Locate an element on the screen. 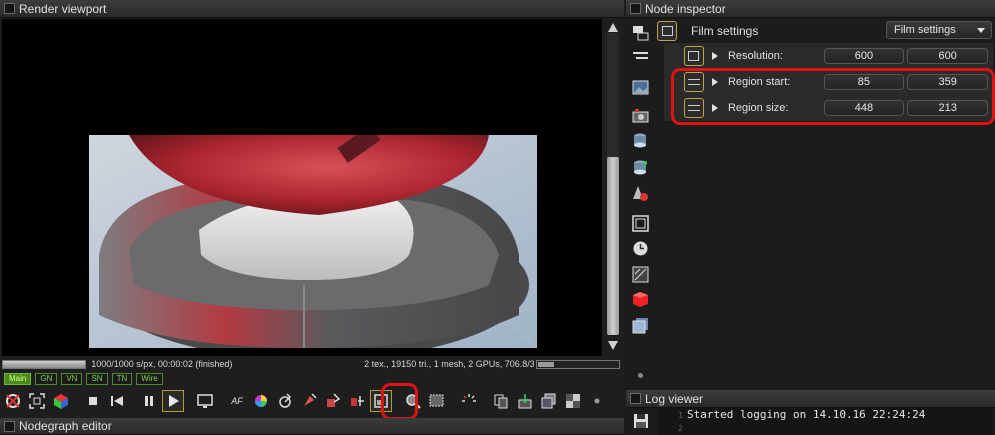  chevron-down-icon is located at coordinates (981, 30).